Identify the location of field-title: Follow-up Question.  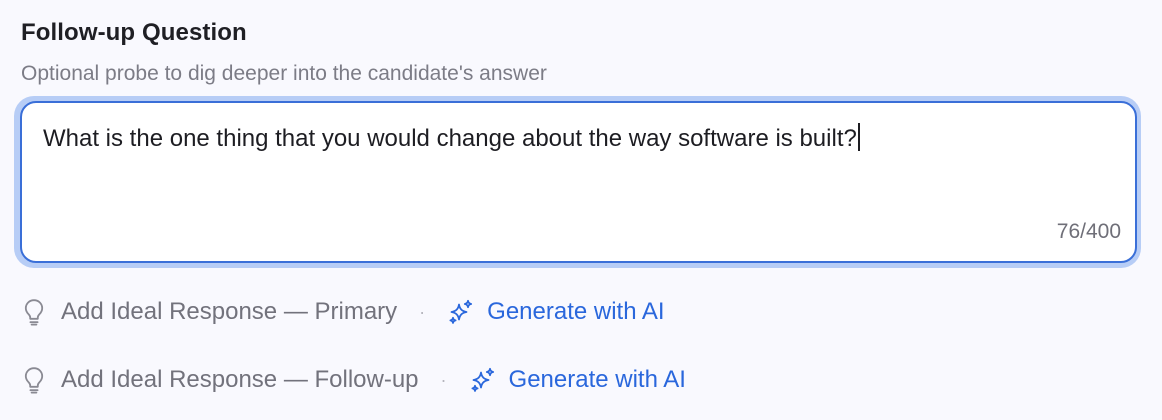
(134, 32).